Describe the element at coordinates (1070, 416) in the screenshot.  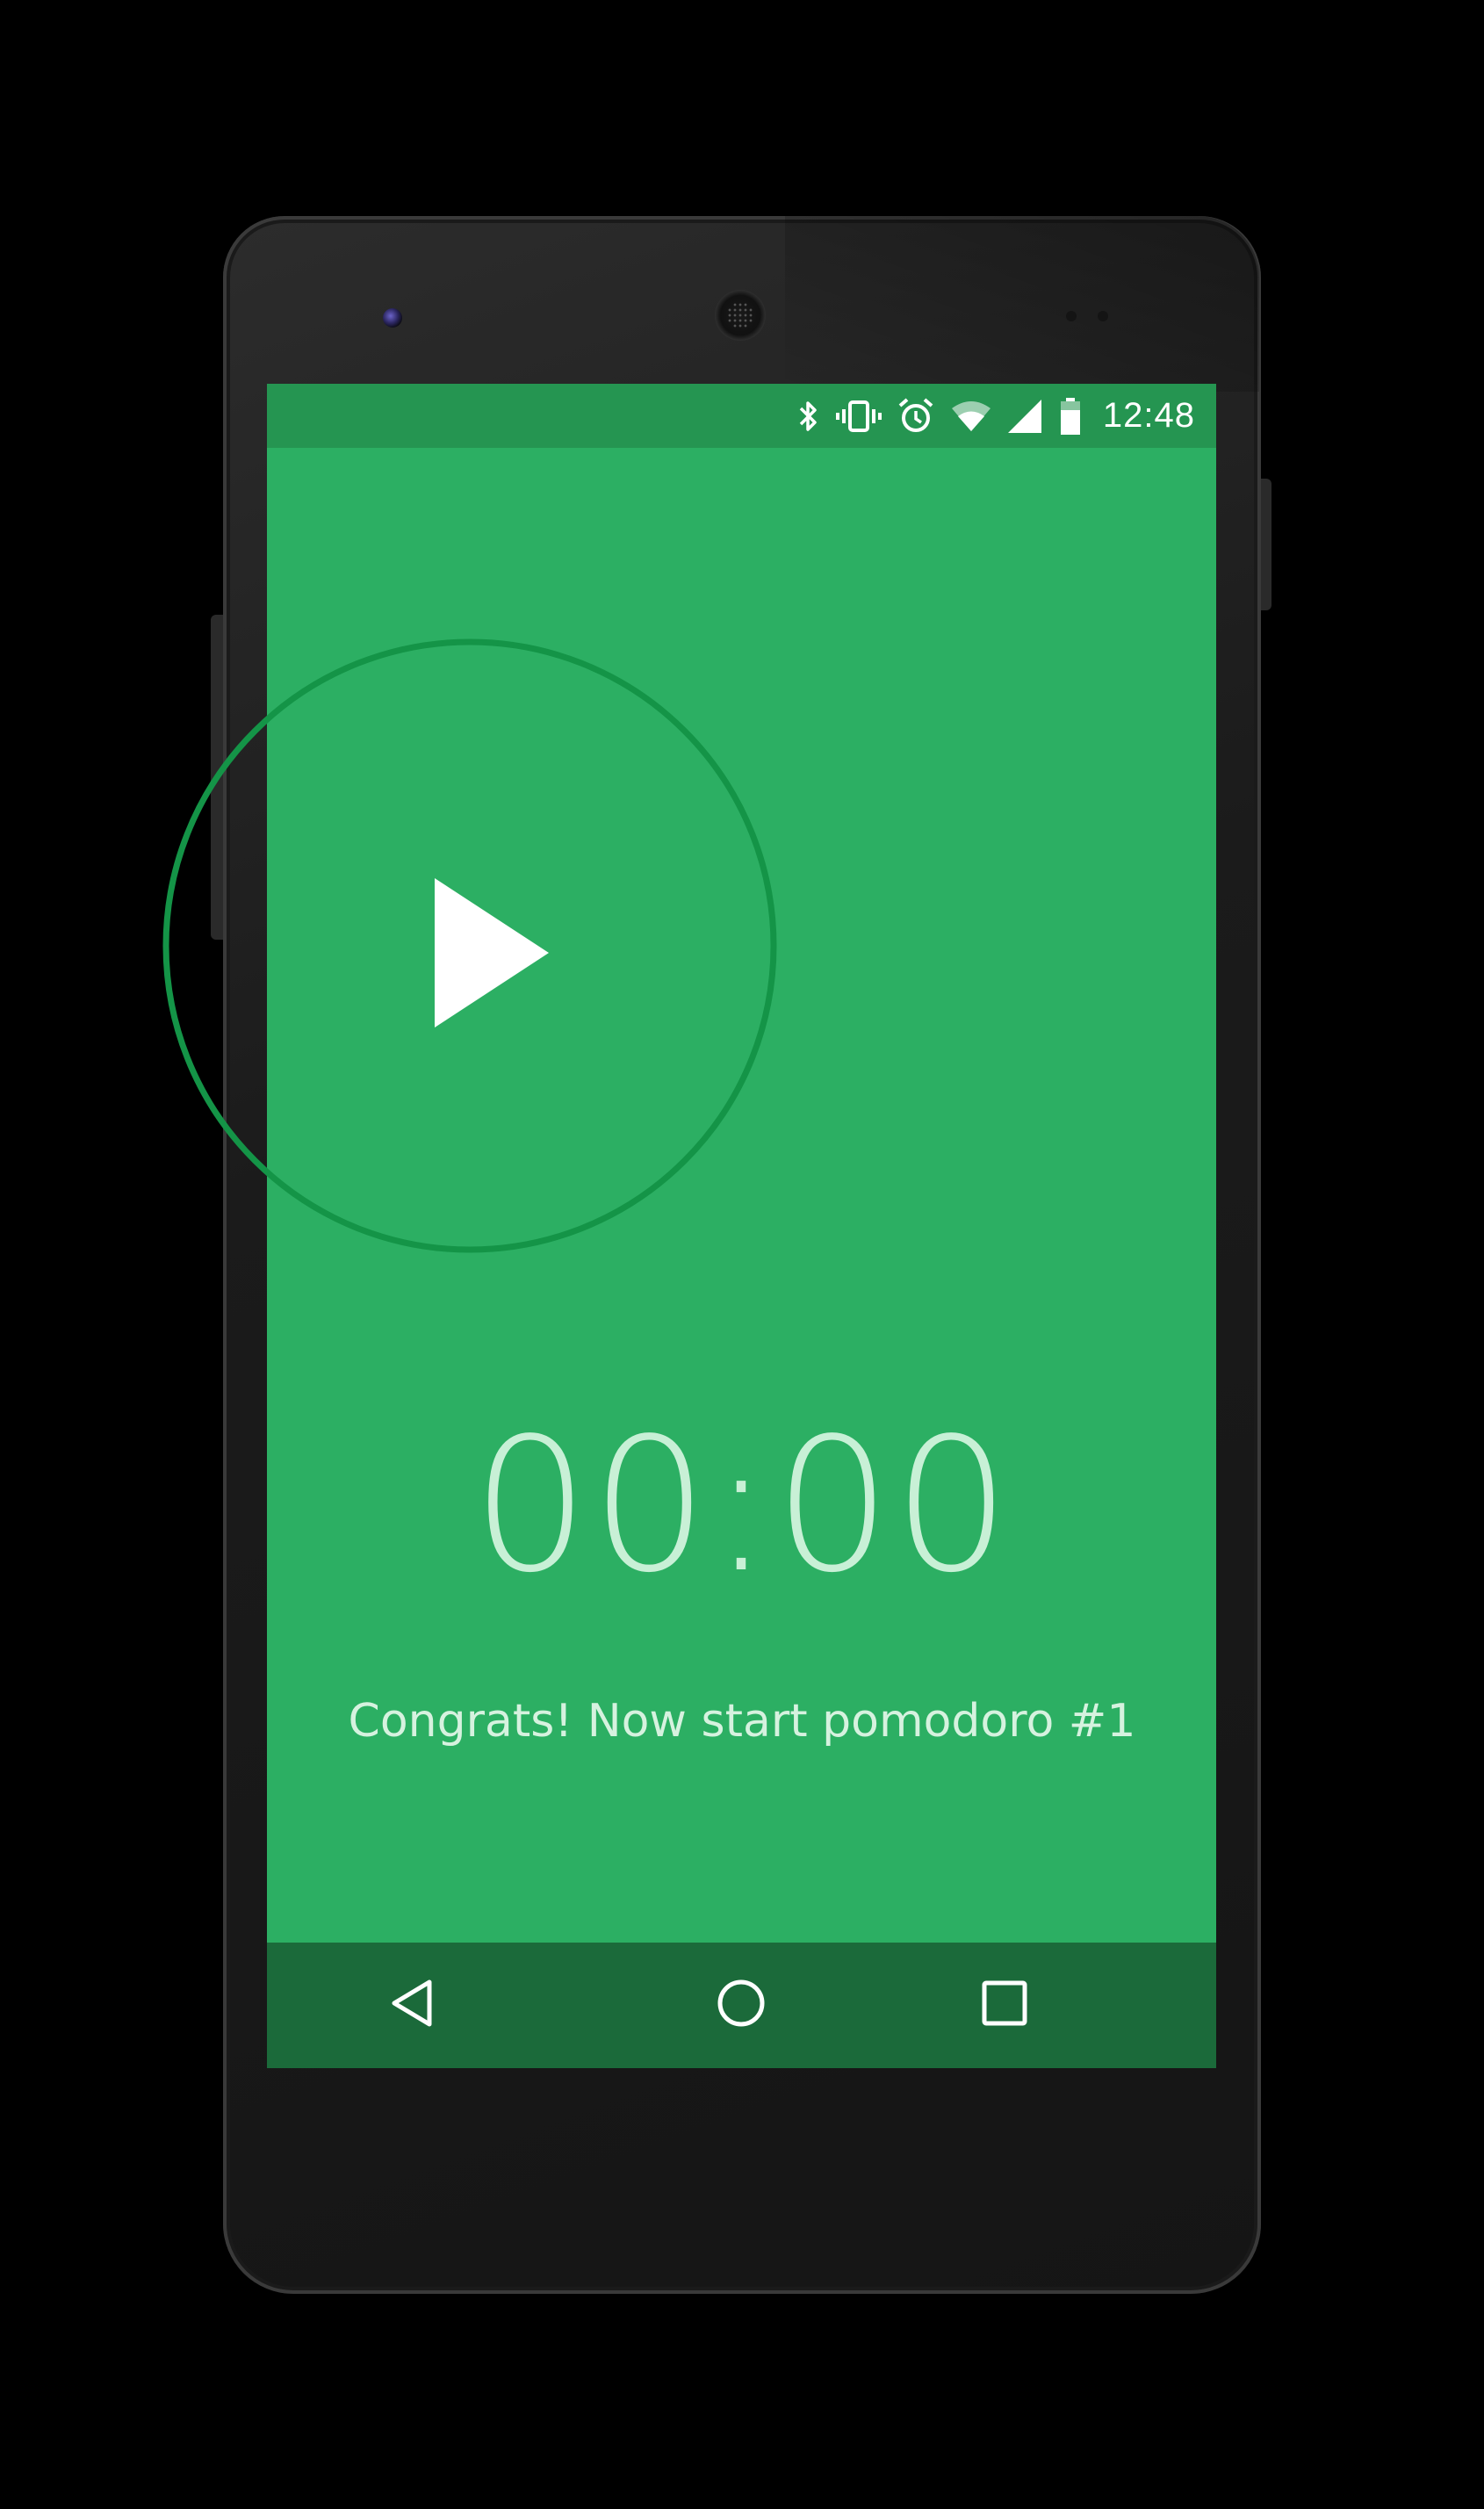
I see `battery-icon` at that location.